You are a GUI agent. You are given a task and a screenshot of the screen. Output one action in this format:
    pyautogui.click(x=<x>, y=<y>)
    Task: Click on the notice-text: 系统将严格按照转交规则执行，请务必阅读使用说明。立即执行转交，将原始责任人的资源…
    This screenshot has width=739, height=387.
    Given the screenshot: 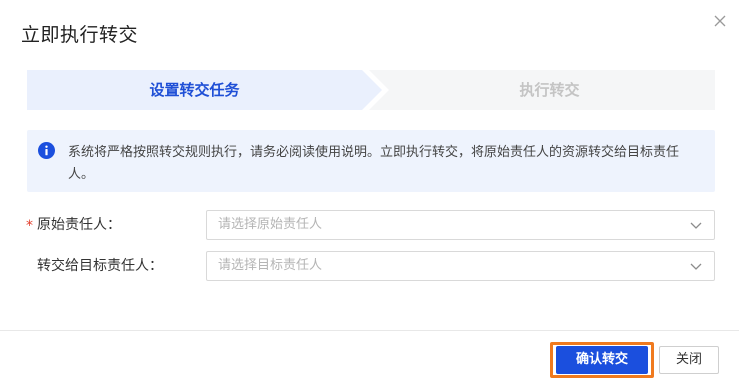 What is the action you would take?
    pyautogui.click(x=374, y=163)
    